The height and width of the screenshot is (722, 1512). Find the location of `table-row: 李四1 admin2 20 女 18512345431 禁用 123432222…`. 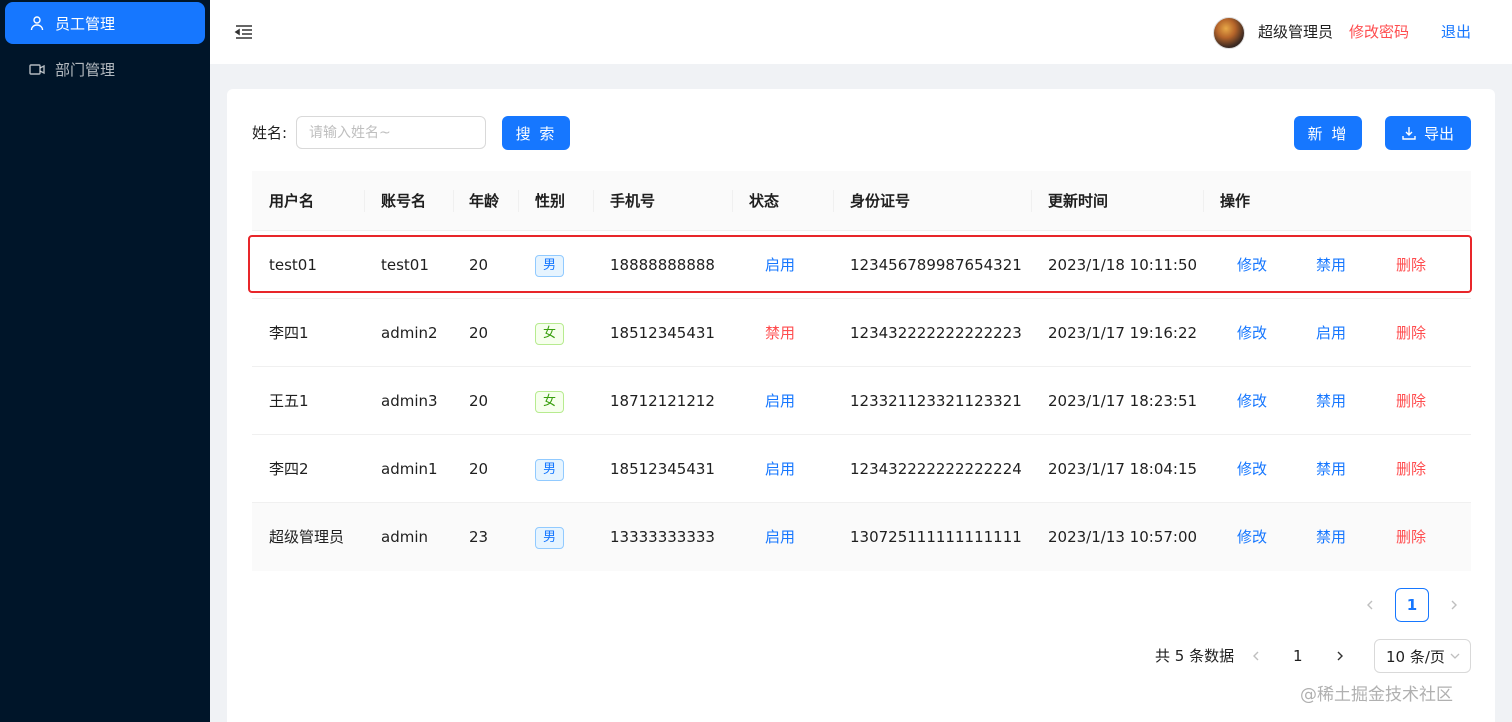

table-row: 李四1 admin2 20 女 18512345431 禁用 123432222… is located at coordinates (861, 333).